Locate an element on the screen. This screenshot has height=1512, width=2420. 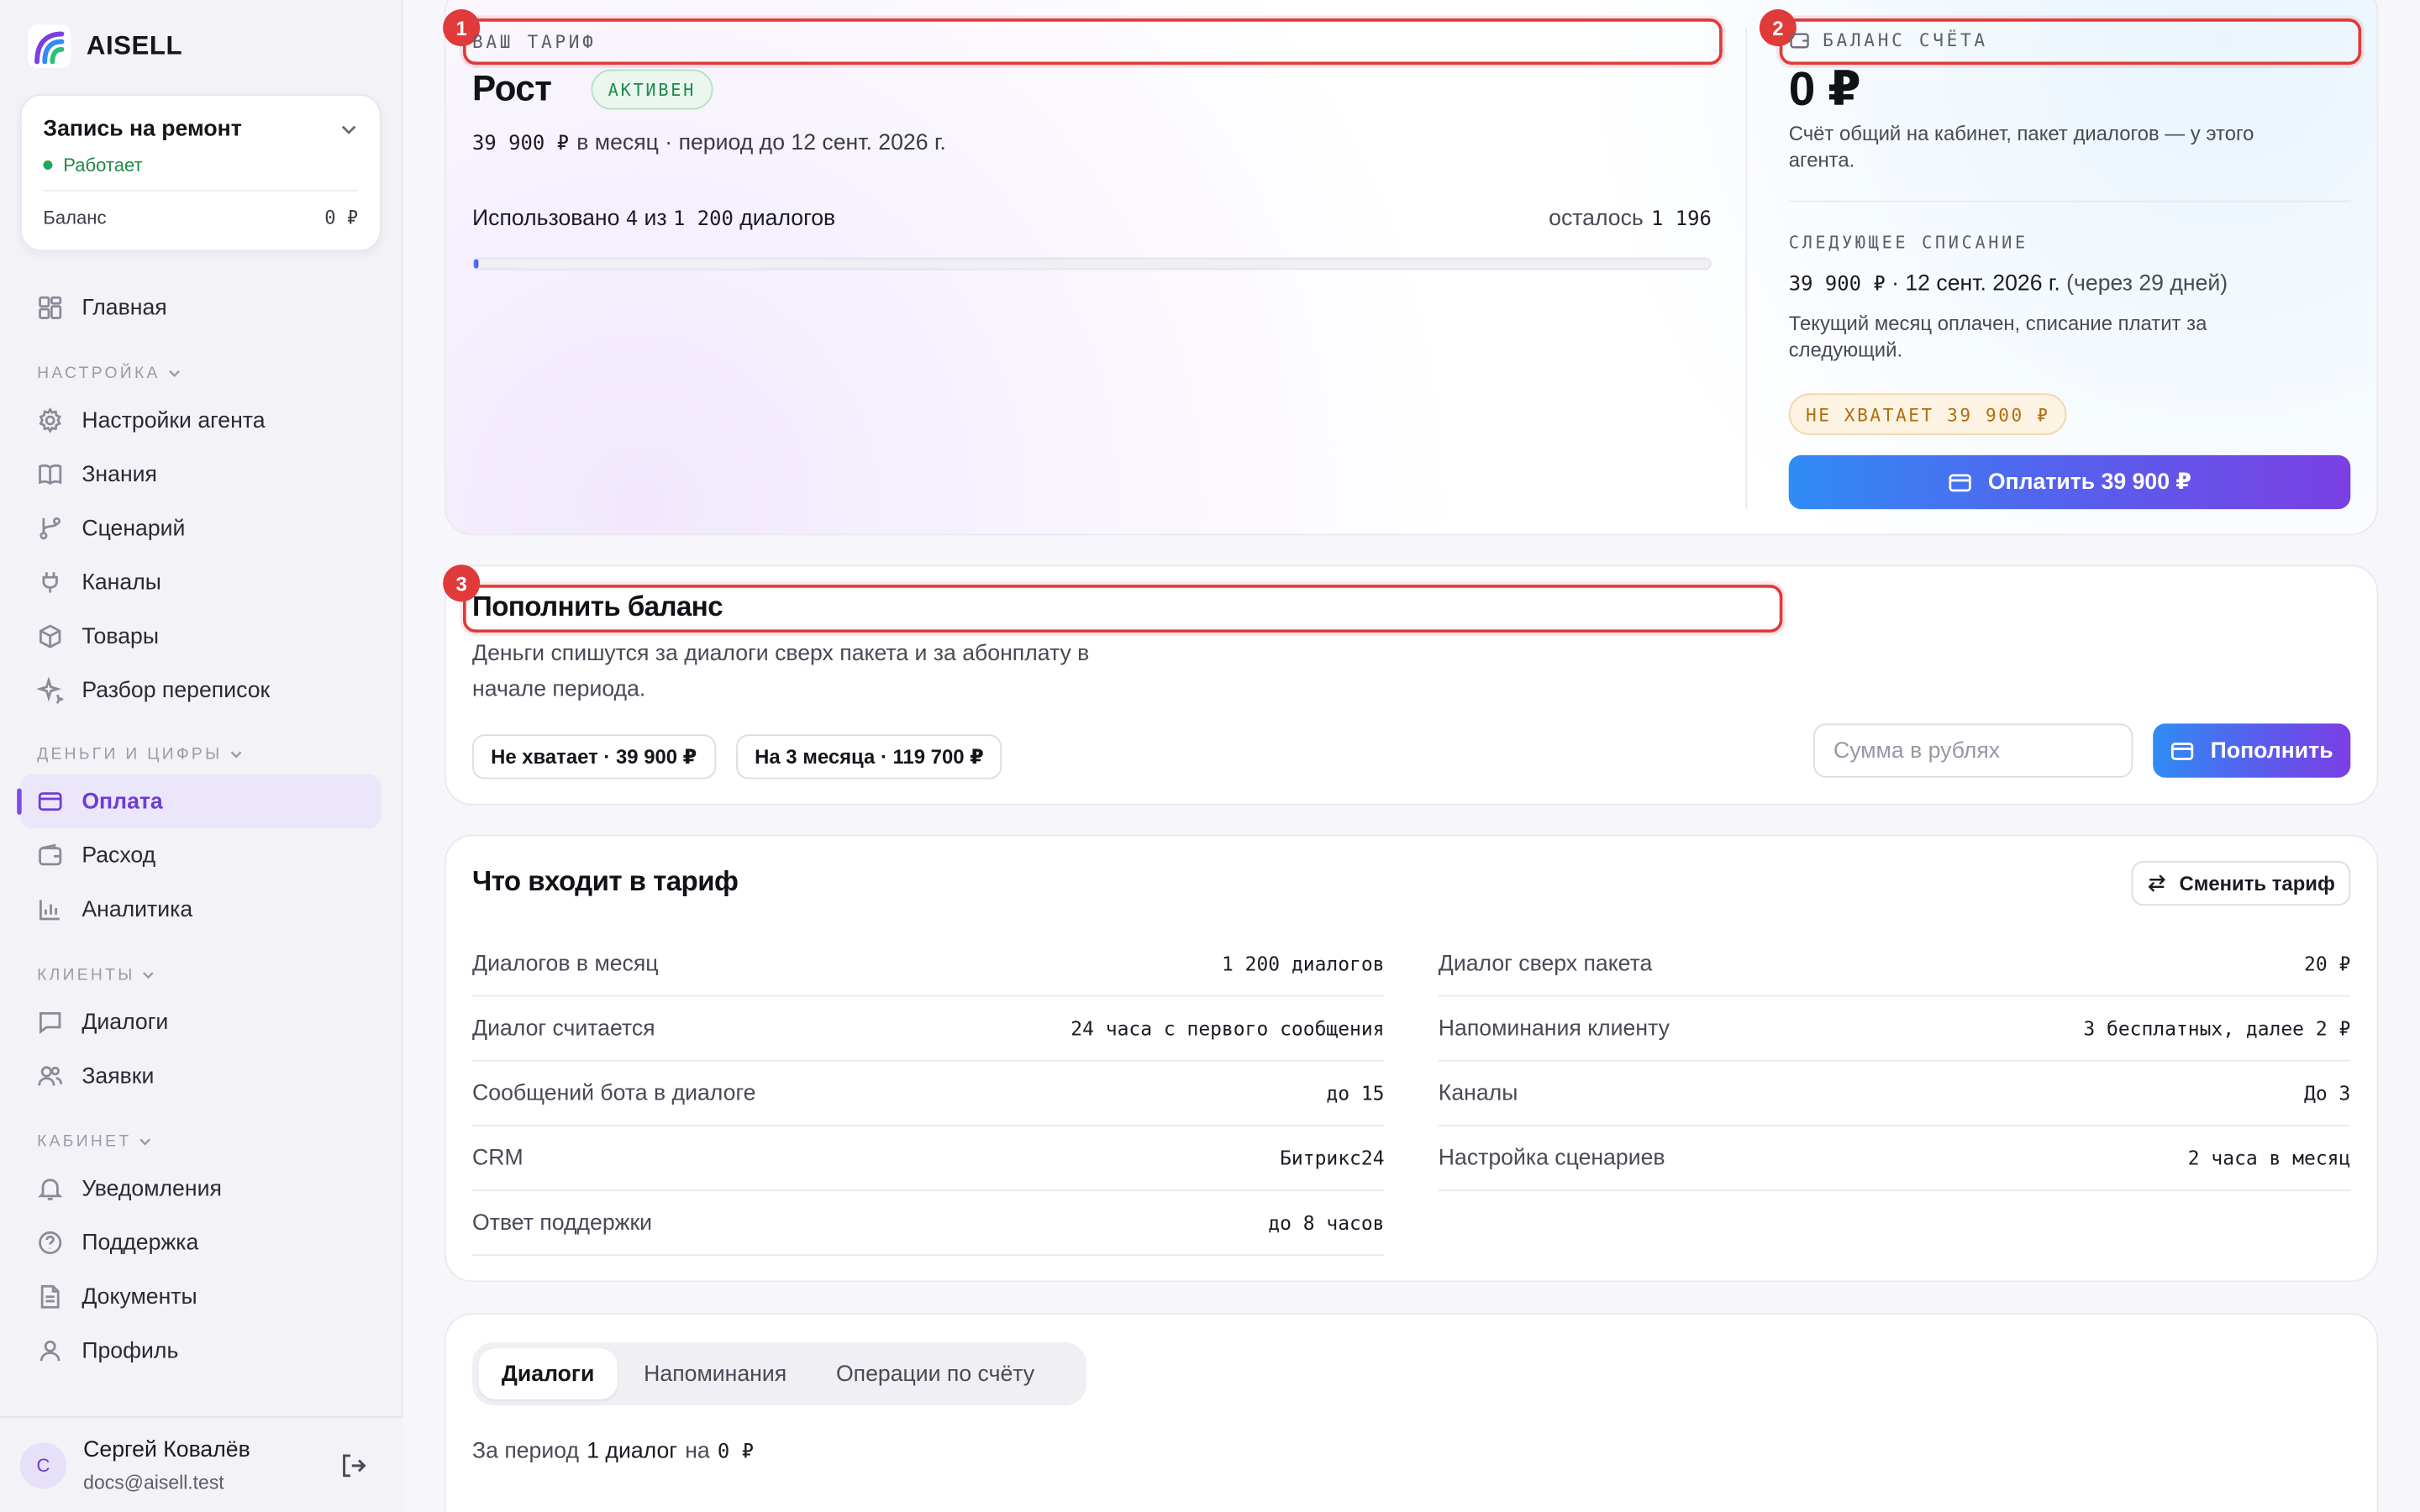
summary-prefix: За период is located at coordinates (526, 1452).